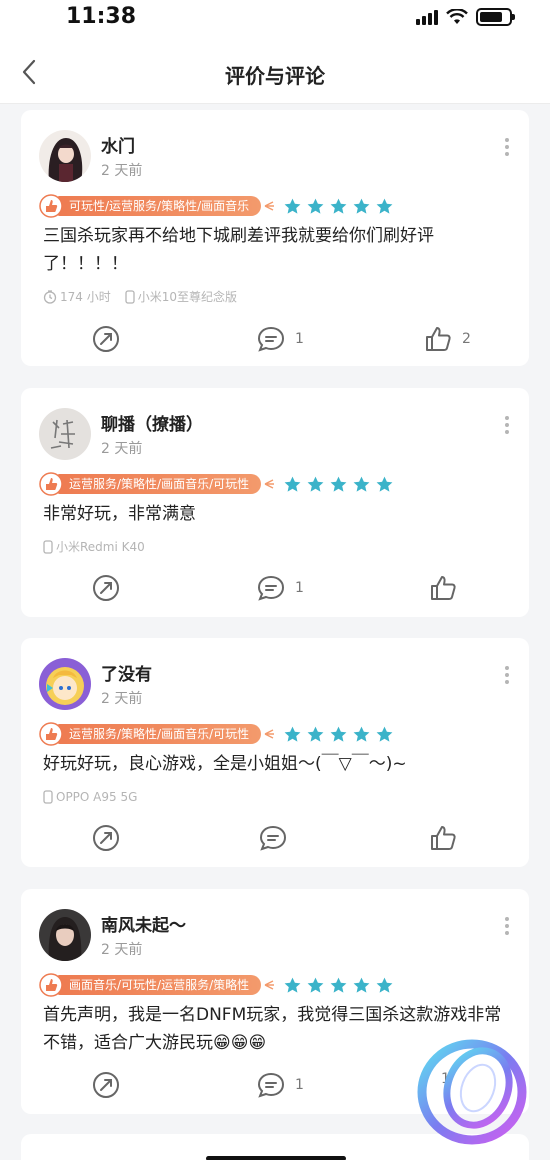  I want to click on floating-logo-icon, so click(472, 1092).